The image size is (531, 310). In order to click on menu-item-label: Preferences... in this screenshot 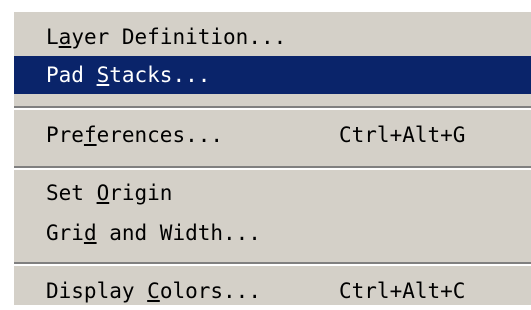, I will do `click(135, 135)`.